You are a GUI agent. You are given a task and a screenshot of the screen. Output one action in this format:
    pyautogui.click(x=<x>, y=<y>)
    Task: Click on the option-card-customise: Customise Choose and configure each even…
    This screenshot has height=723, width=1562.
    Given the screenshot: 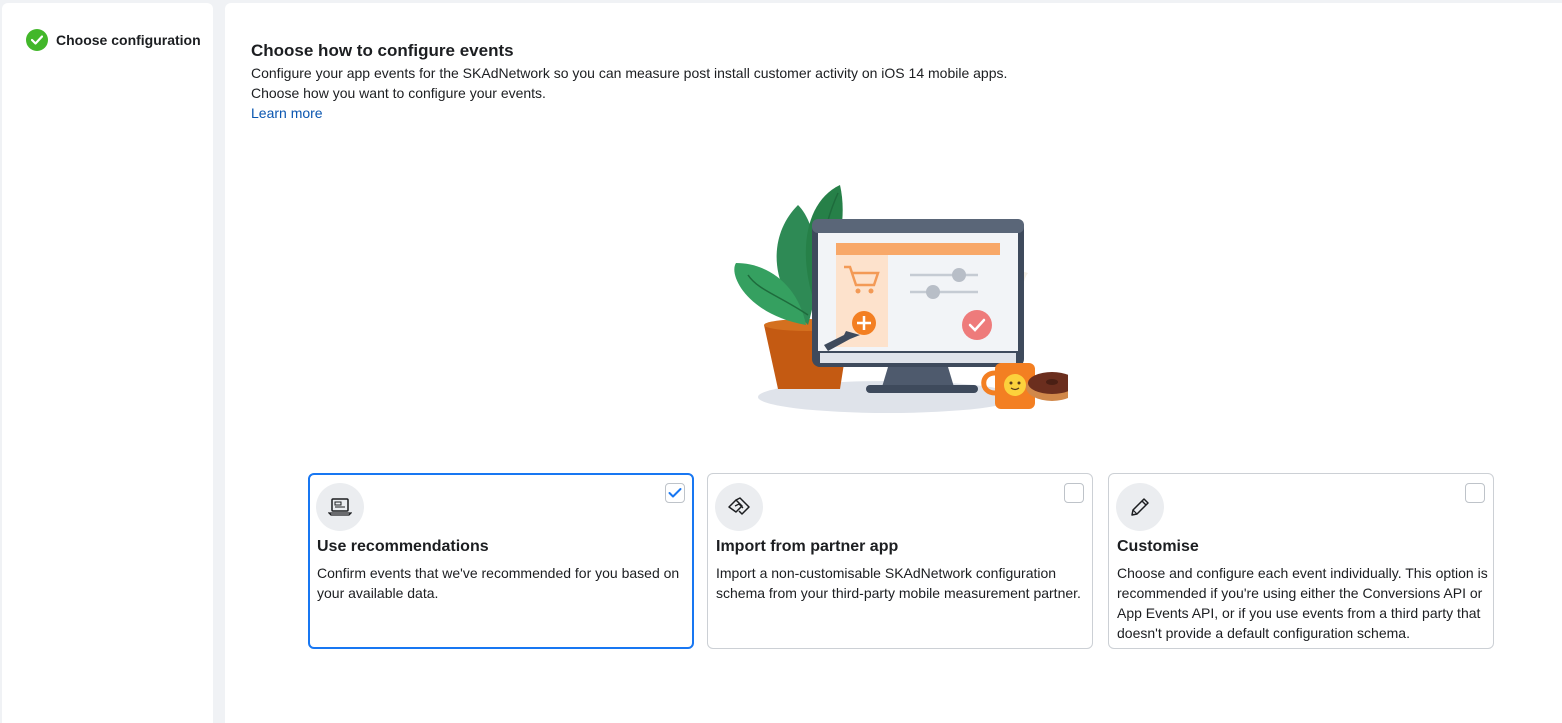 What is the action you would take?
    pyautogui.click(x=1301, y=561)
    